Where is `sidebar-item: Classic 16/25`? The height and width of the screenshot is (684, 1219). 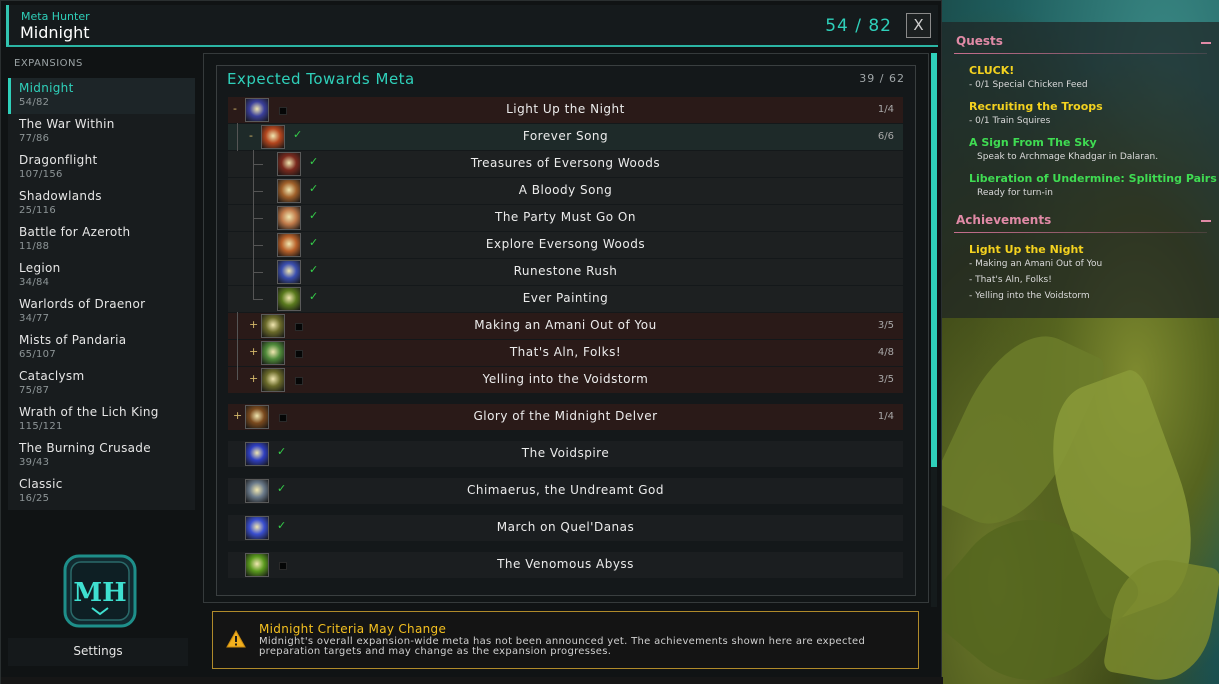
sidebar-item: Classic 16/25 is located at coordinates (101, 492).